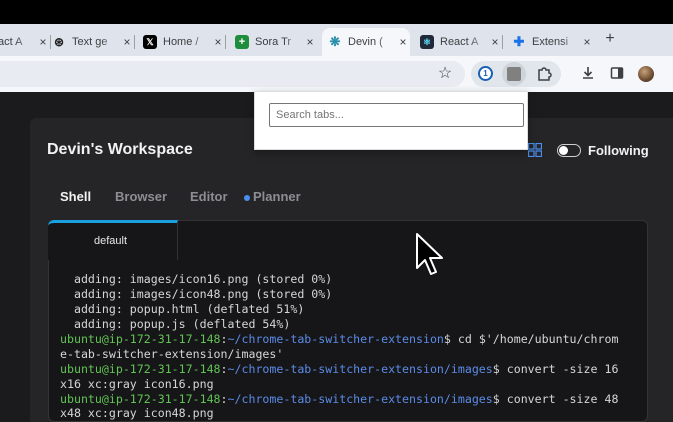  What do you see at coordinates (618, 150) in the screenshot?
I see `following-label: Following` at bounding box center [618, 150].